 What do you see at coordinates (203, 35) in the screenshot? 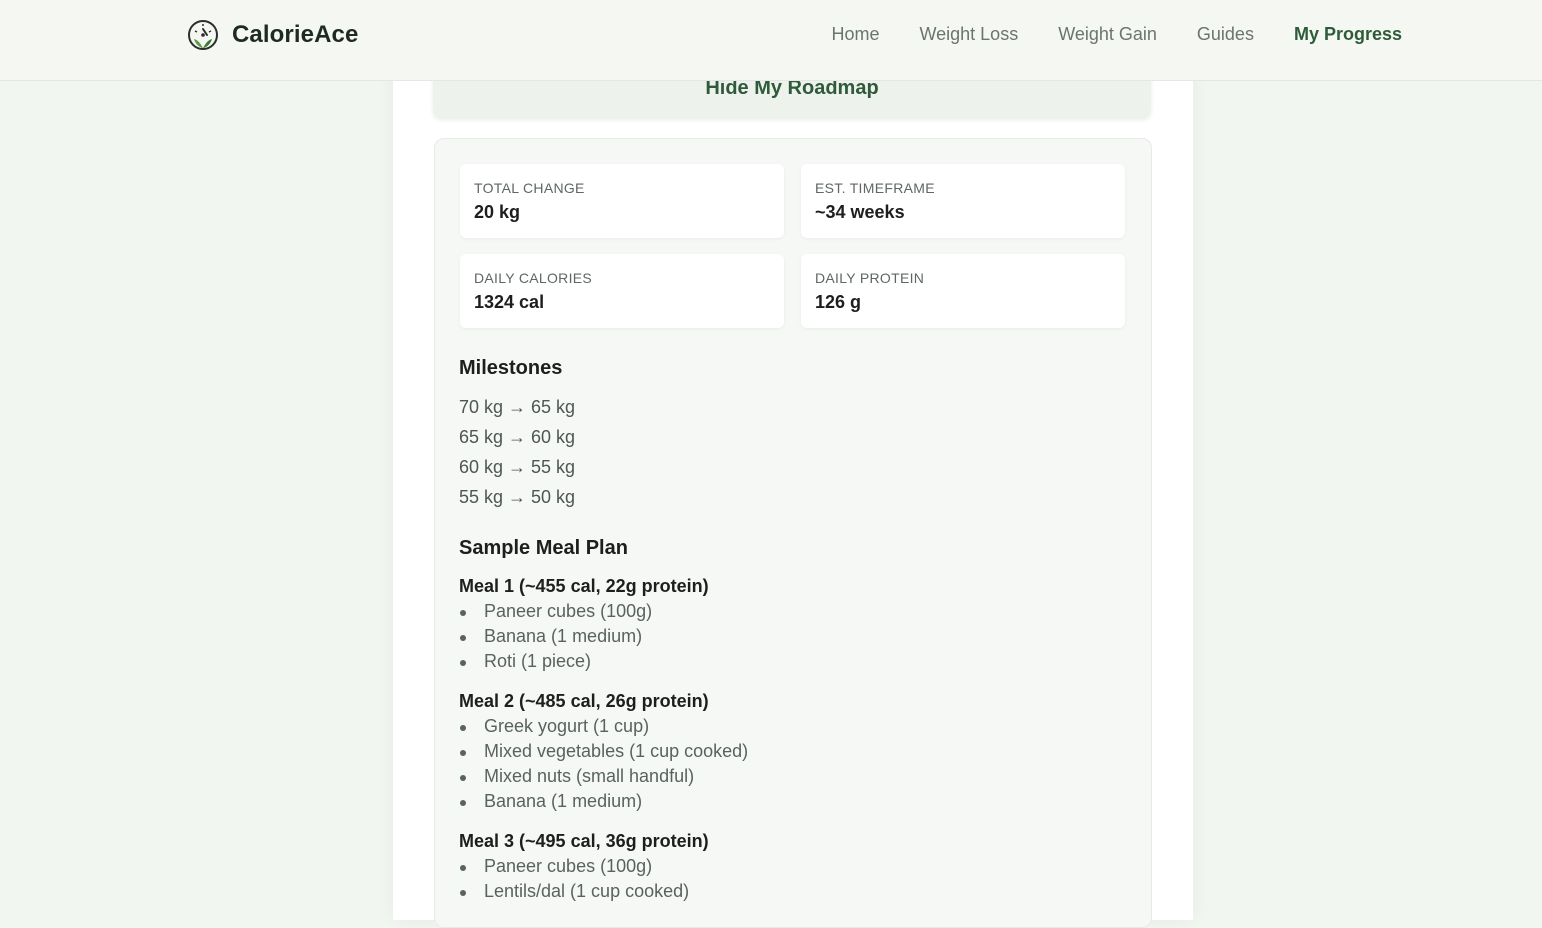
I see `brand-logo-icon` at bounding box center [203, 35].